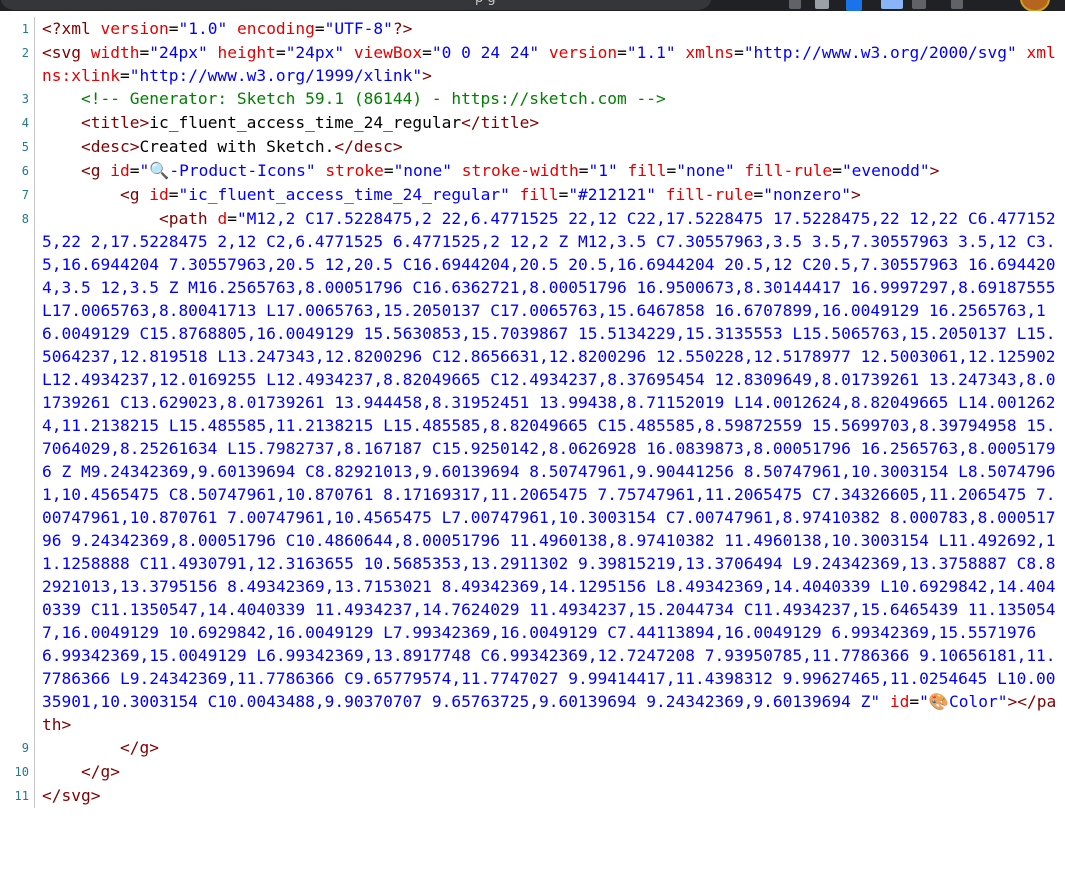 The image size is (1065, 874). Describe the element at coordinates (402, 28) in the screenshot. I see `xml-tag-token: ?>` at that location.